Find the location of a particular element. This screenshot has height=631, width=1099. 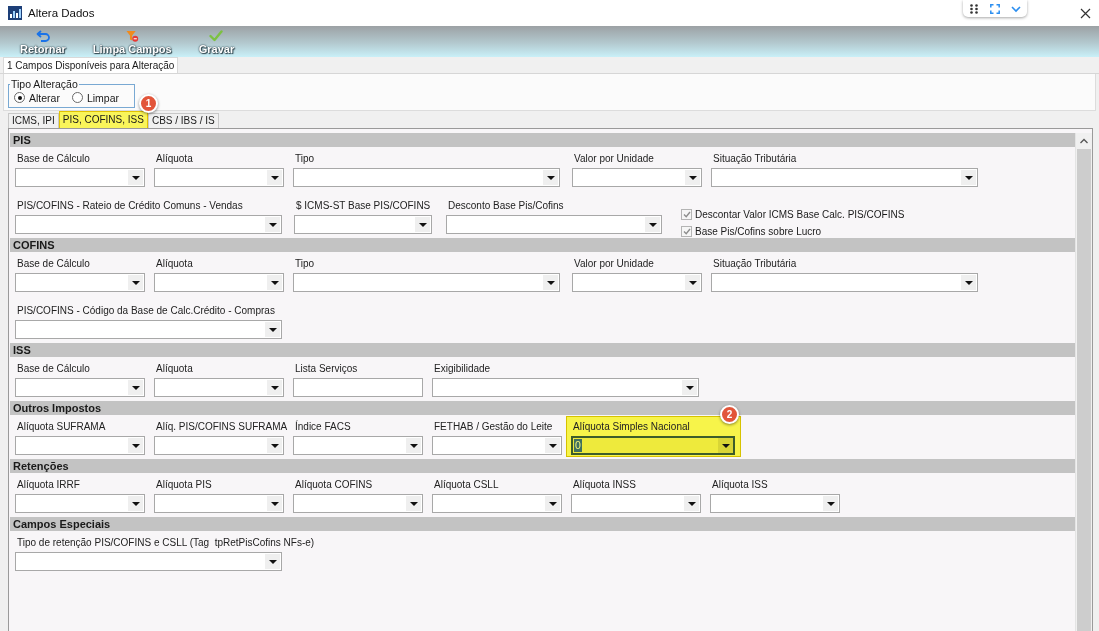

field-label: Tipo de retenção PIS/COFINS e CSLL (Tag tpRetPisCofins NFs-e) is located at coordinates (166, 543).